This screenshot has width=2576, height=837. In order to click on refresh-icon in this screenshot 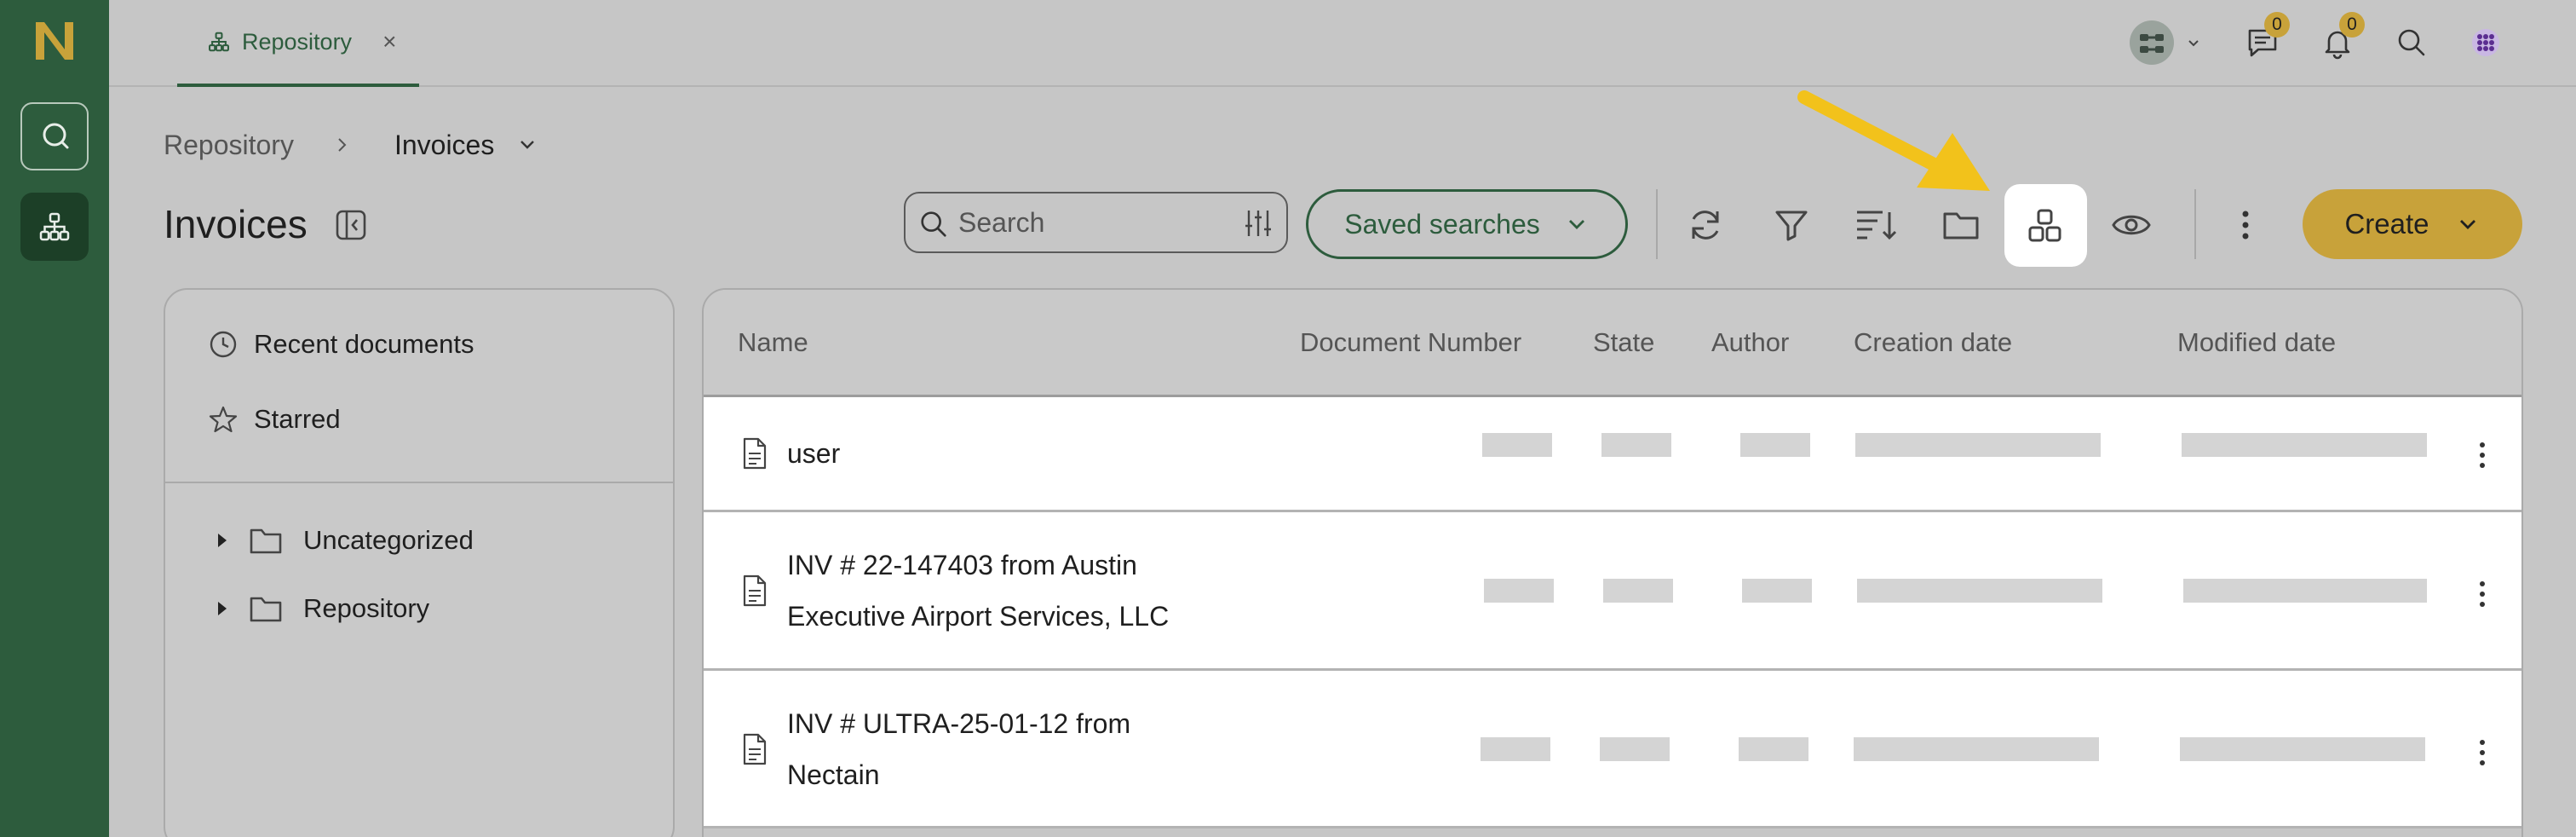, I will do `click(1705, 225)`.